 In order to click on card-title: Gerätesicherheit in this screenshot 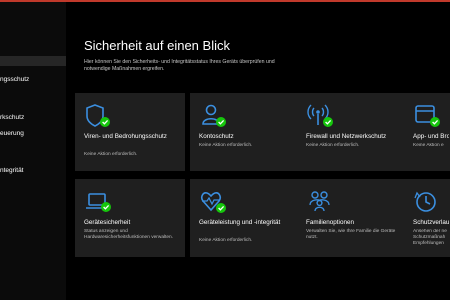, I will do `click(107, 222)`.